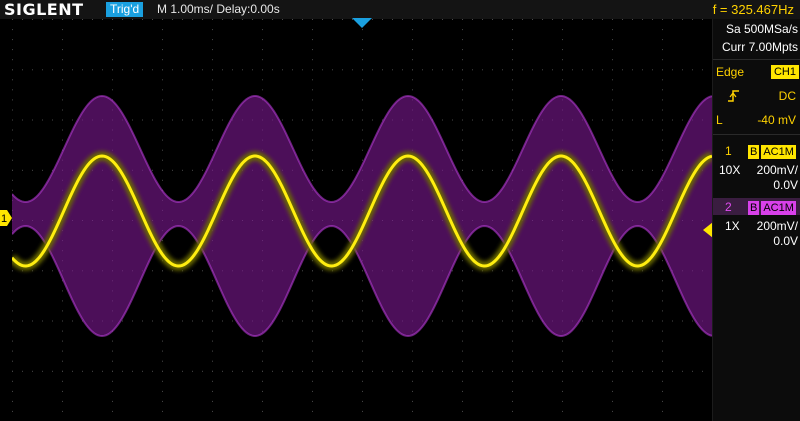  I want to click on ch1-vdiv: 200mV/, so click(777, 170).